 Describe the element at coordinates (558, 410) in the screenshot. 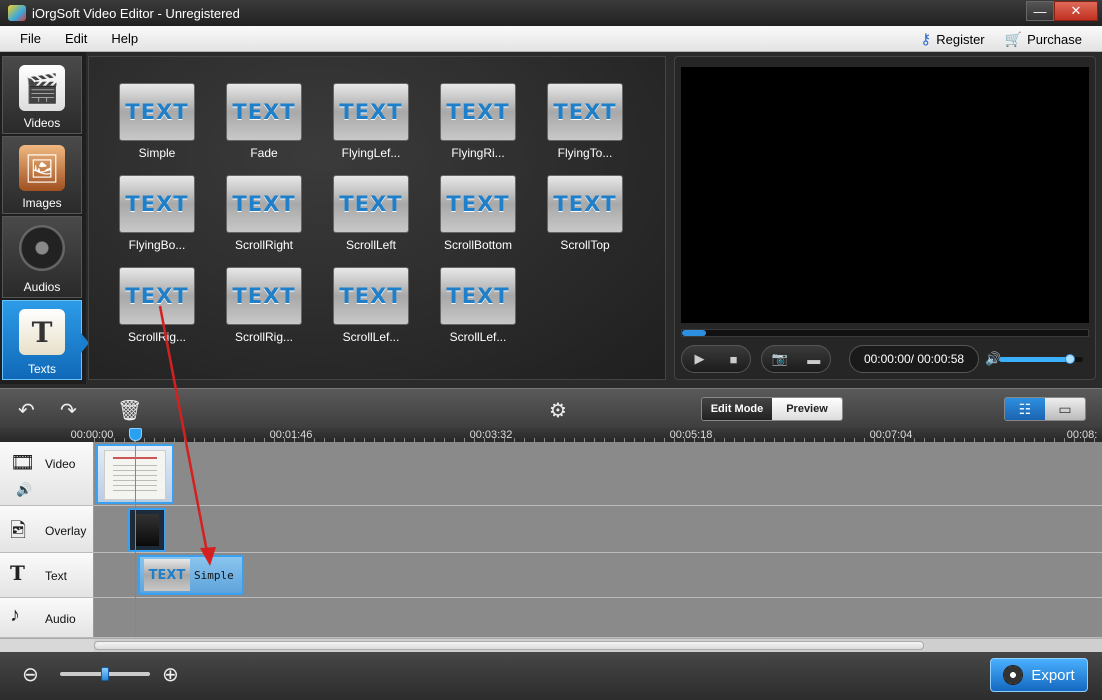

I see `settings-gear-icon: ⚙` at that location.